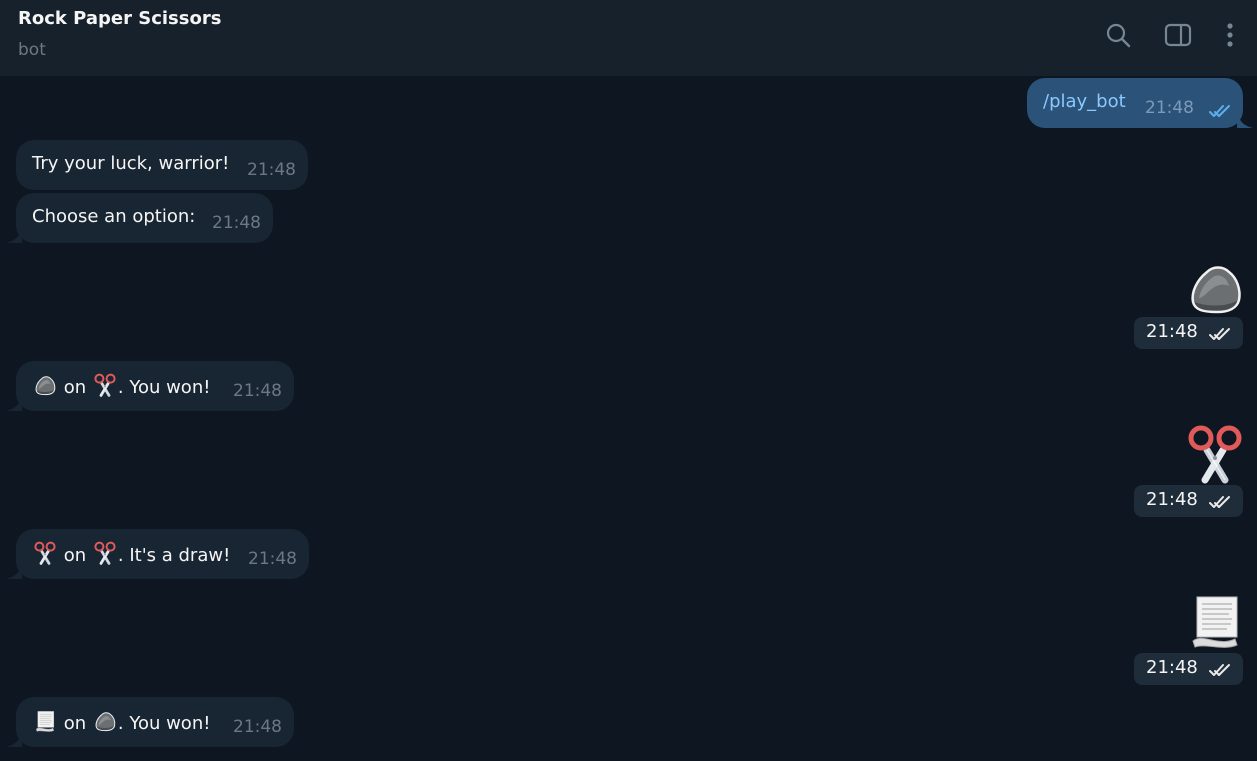 The image size is (1257, 761). What do you see at coordinates (1118, 35) in the screenshot?
I see `search-icon` at bounding box center [1118, 35].